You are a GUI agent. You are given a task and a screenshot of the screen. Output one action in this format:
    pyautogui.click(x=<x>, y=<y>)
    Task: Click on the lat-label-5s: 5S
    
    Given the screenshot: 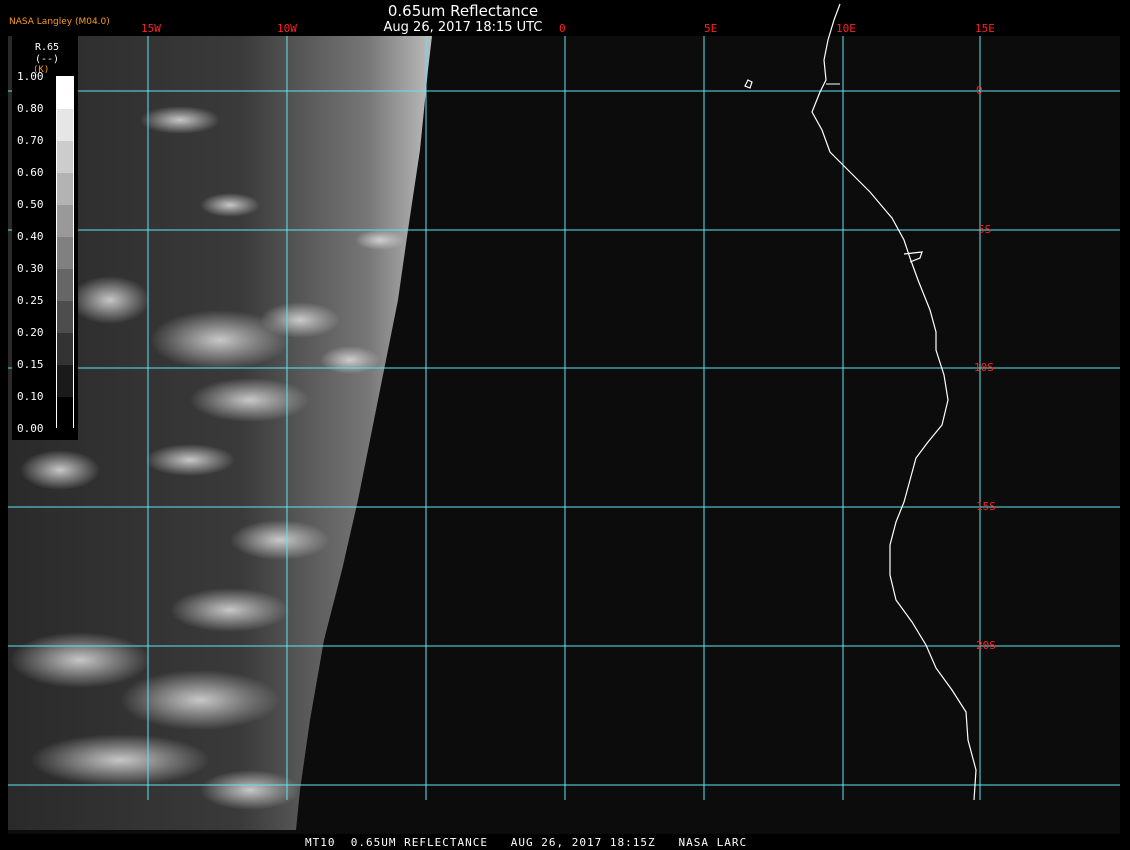 What is the action you would take?
    pyautogui.click(x=985, y=229)
    